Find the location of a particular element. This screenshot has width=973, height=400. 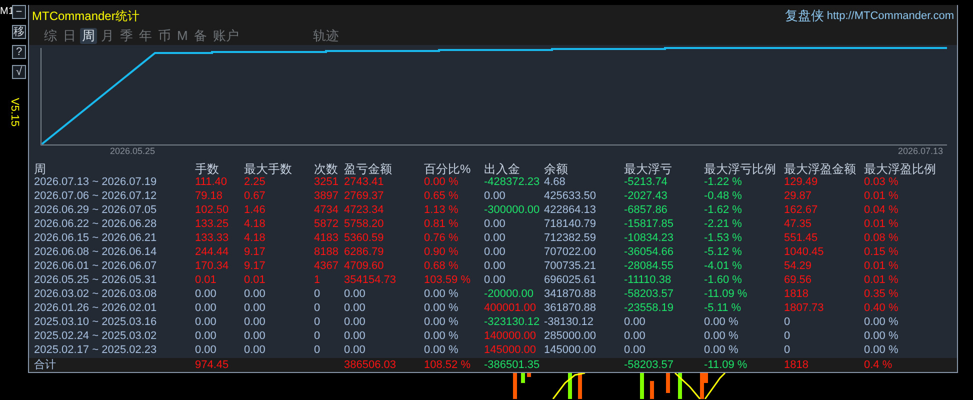

column-header: 余额 is located at coordinates (556, 169).